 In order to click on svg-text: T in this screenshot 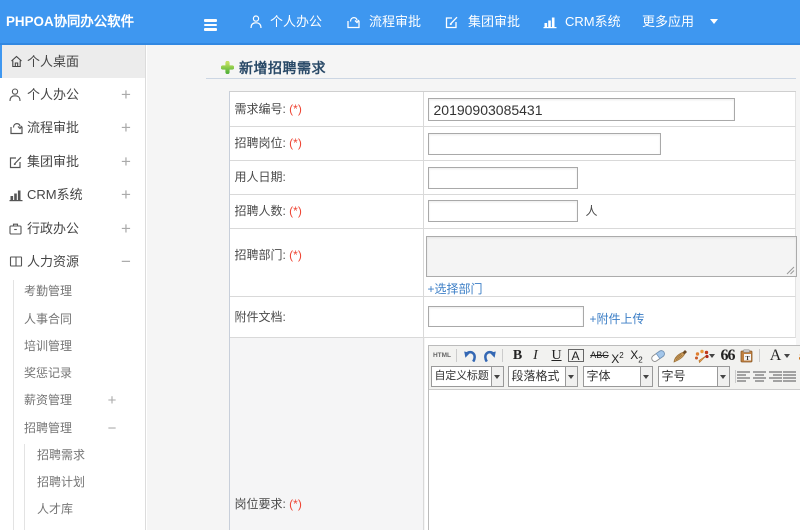, I will do `click(747, 357)`.